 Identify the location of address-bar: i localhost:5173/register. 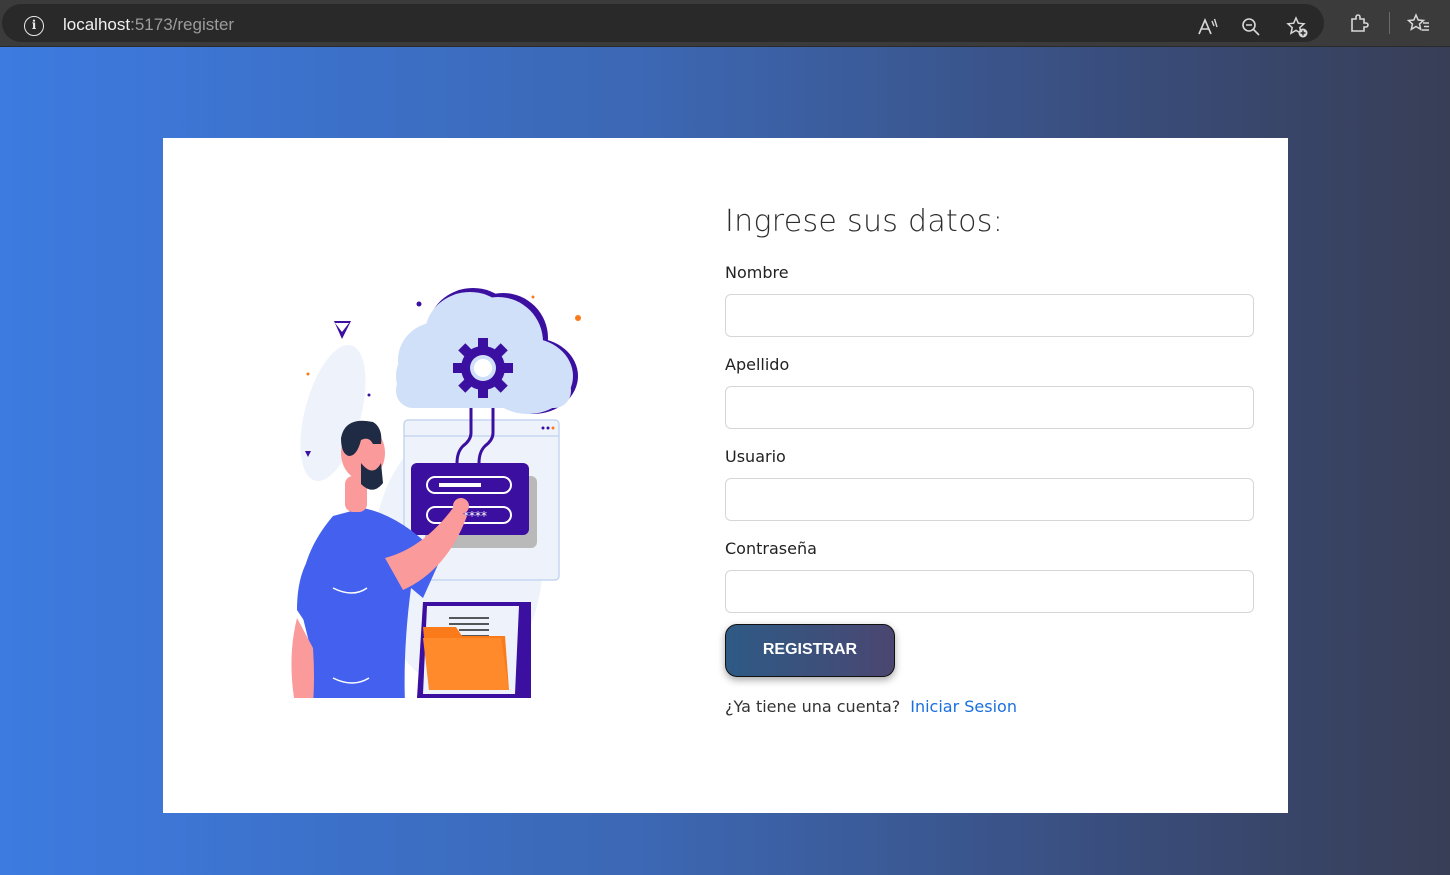
(663, 23).